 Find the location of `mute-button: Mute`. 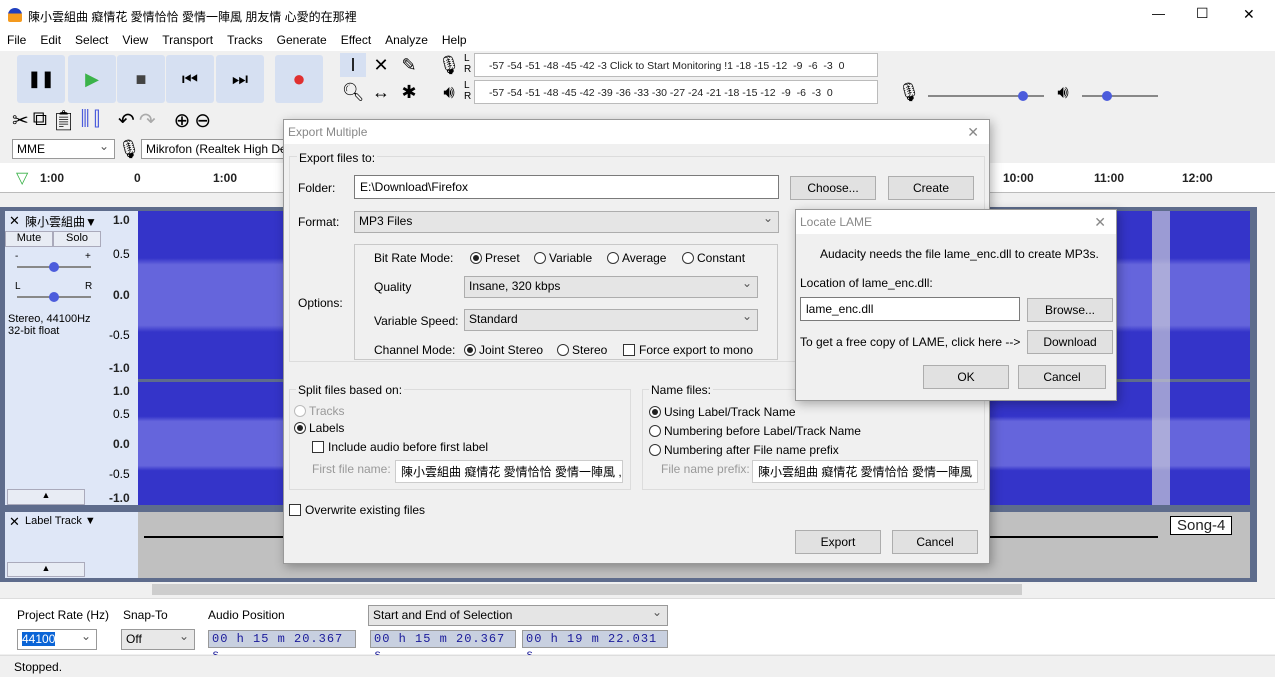

mute-button: Mute is located at coordinates (29, 239).